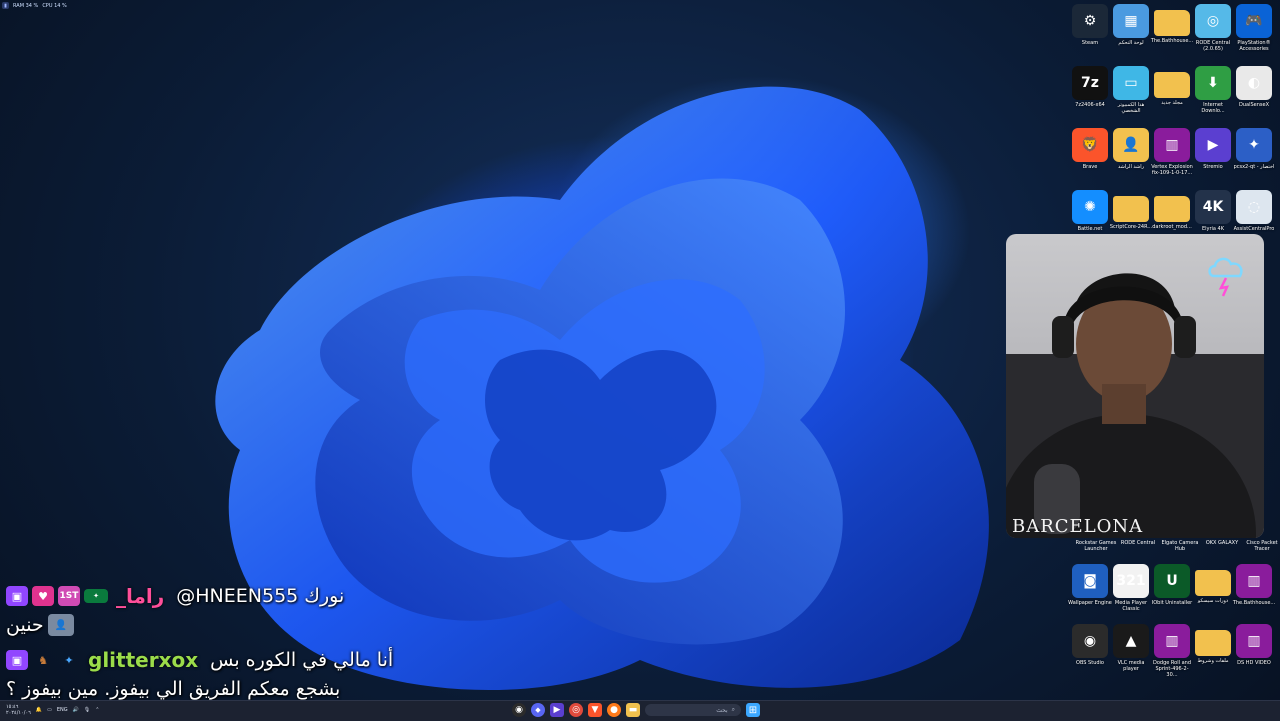 The height and width of the screenshot is (721, 1280). I want to click on desktop-icon-rashid: 👤 راشد الراشد, so click(1131, 149).